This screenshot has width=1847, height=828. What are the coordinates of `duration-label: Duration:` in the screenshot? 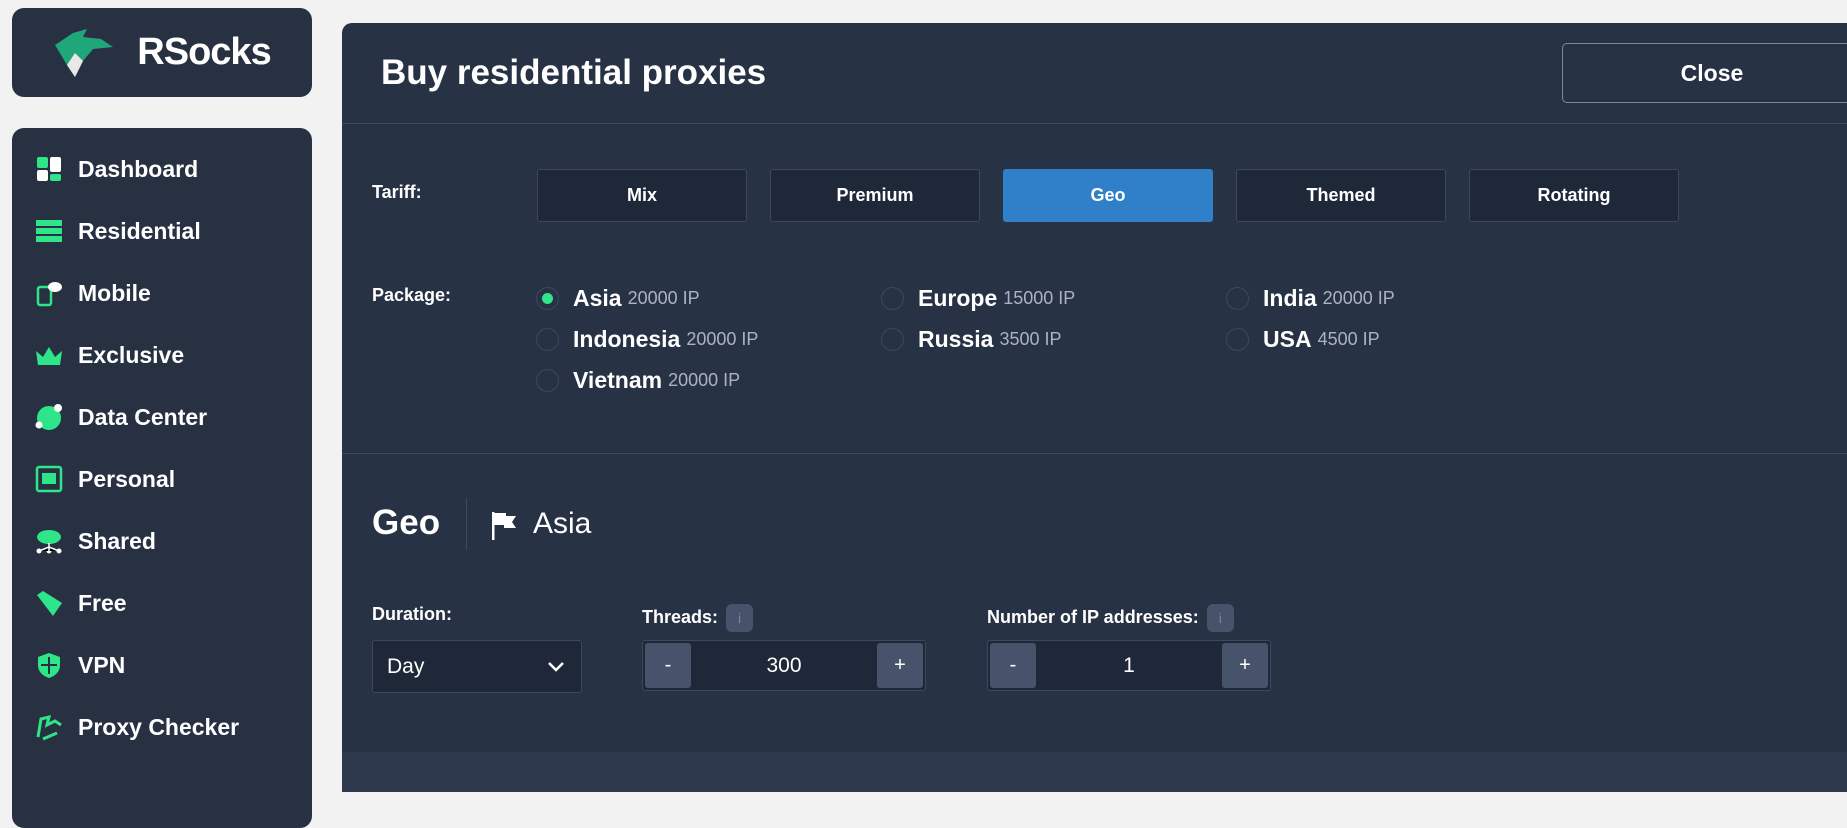 It's located at (412, 614).